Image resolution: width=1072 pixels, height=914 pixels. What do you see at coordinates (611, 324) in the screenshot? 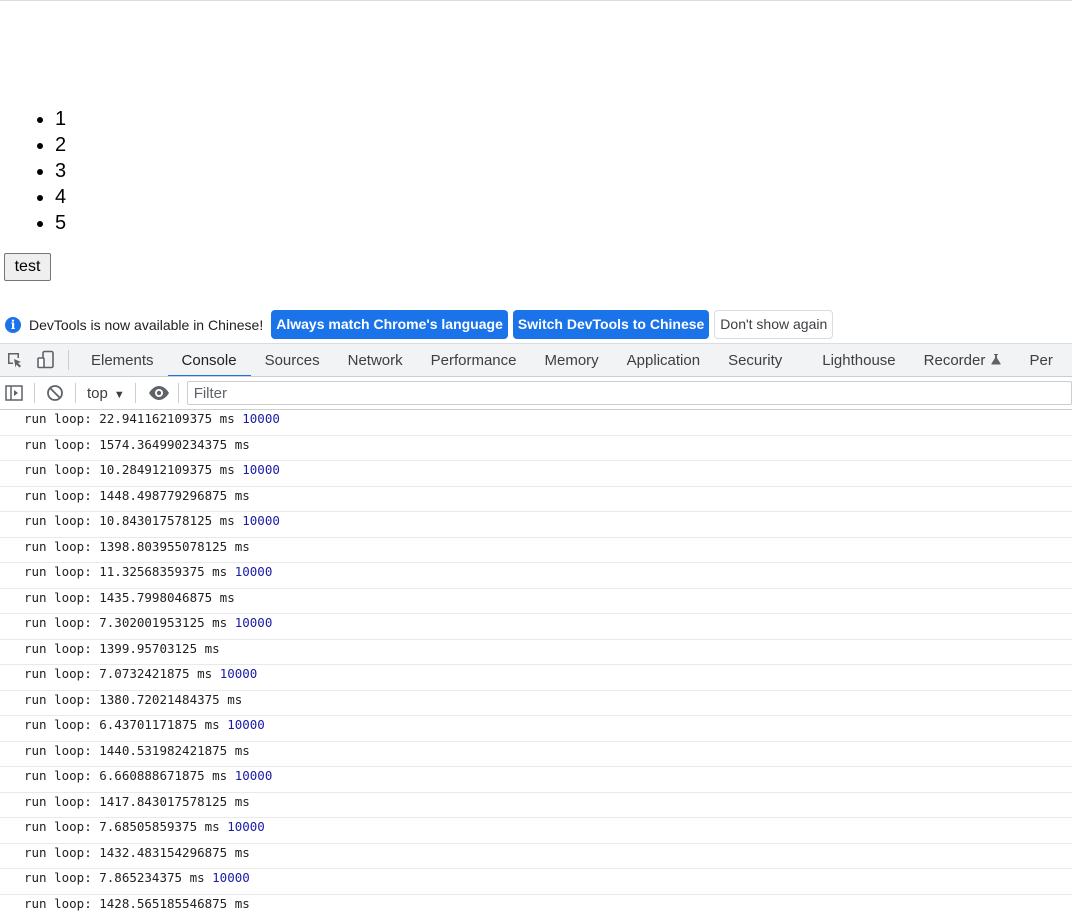
I see `switch-to-chinese-button: Switch DevTools to Chinese` at bounding box center [611, 324].